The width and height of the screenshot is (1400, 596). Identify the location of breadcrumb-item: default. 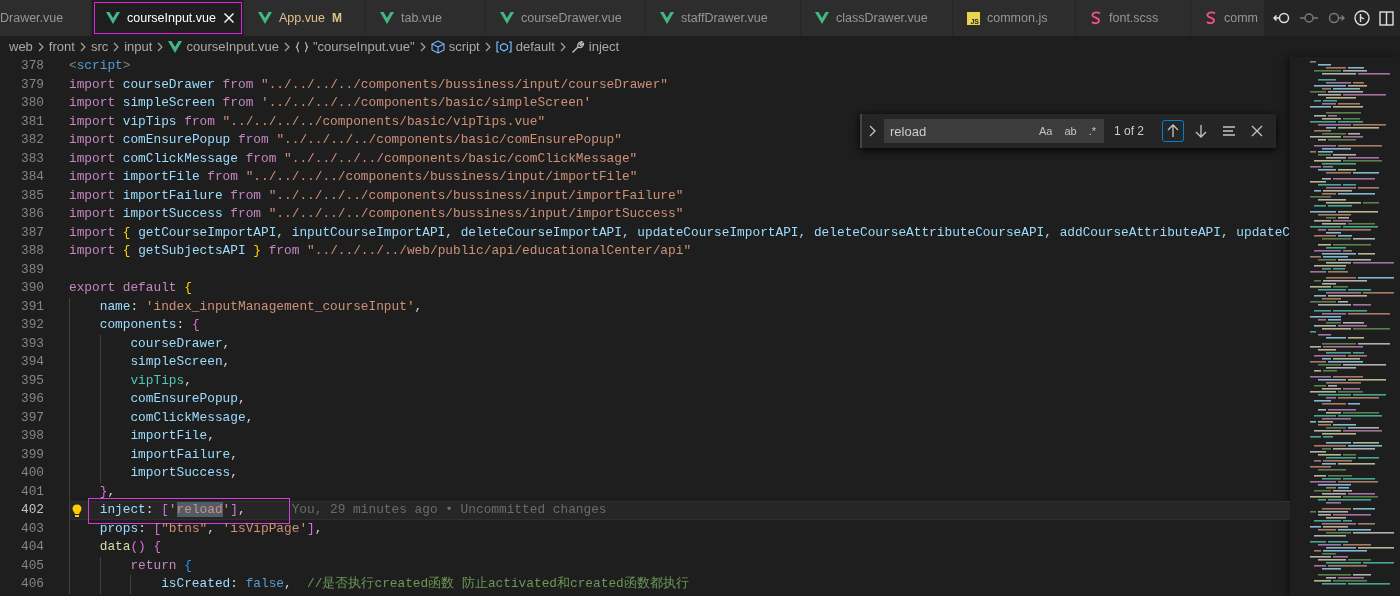
(535, 46).